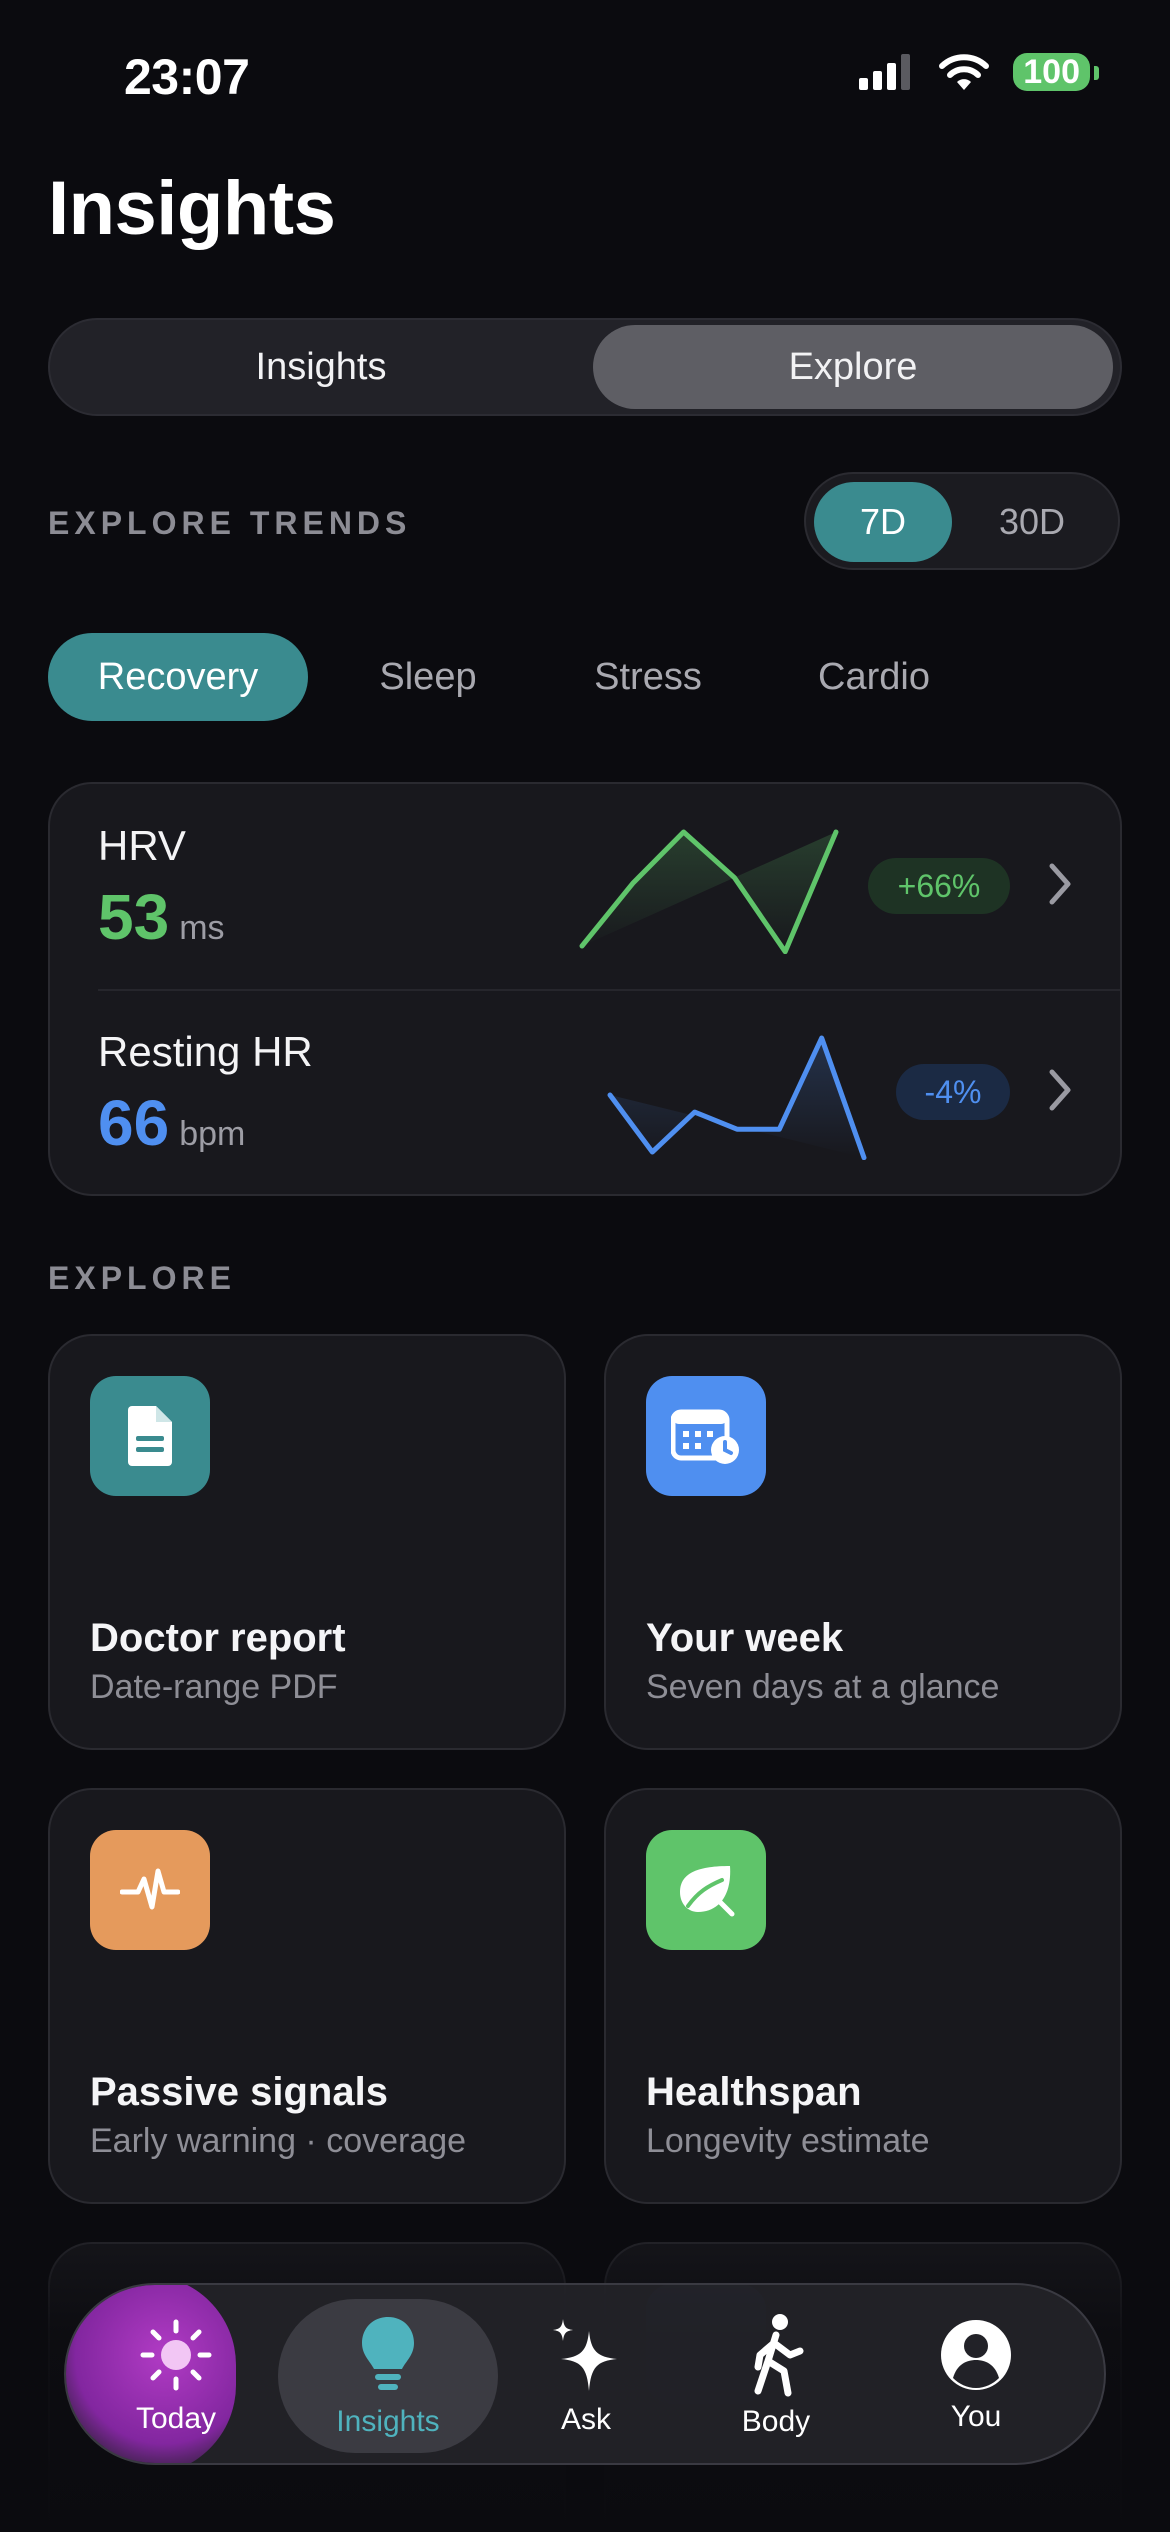  What do you see at coordinates (585, 2355) in the screenshot?
I see `sparkles-icon` at bounding box center [585, 2355].